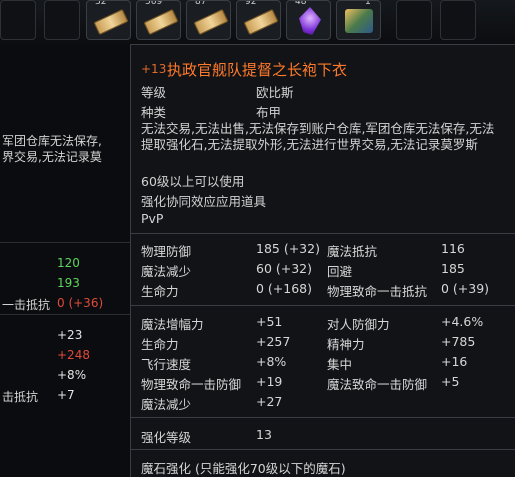  Describe the element at coordinates (358, 324) in the screenshot. I see `stat-label: 对人防御力` at that location.